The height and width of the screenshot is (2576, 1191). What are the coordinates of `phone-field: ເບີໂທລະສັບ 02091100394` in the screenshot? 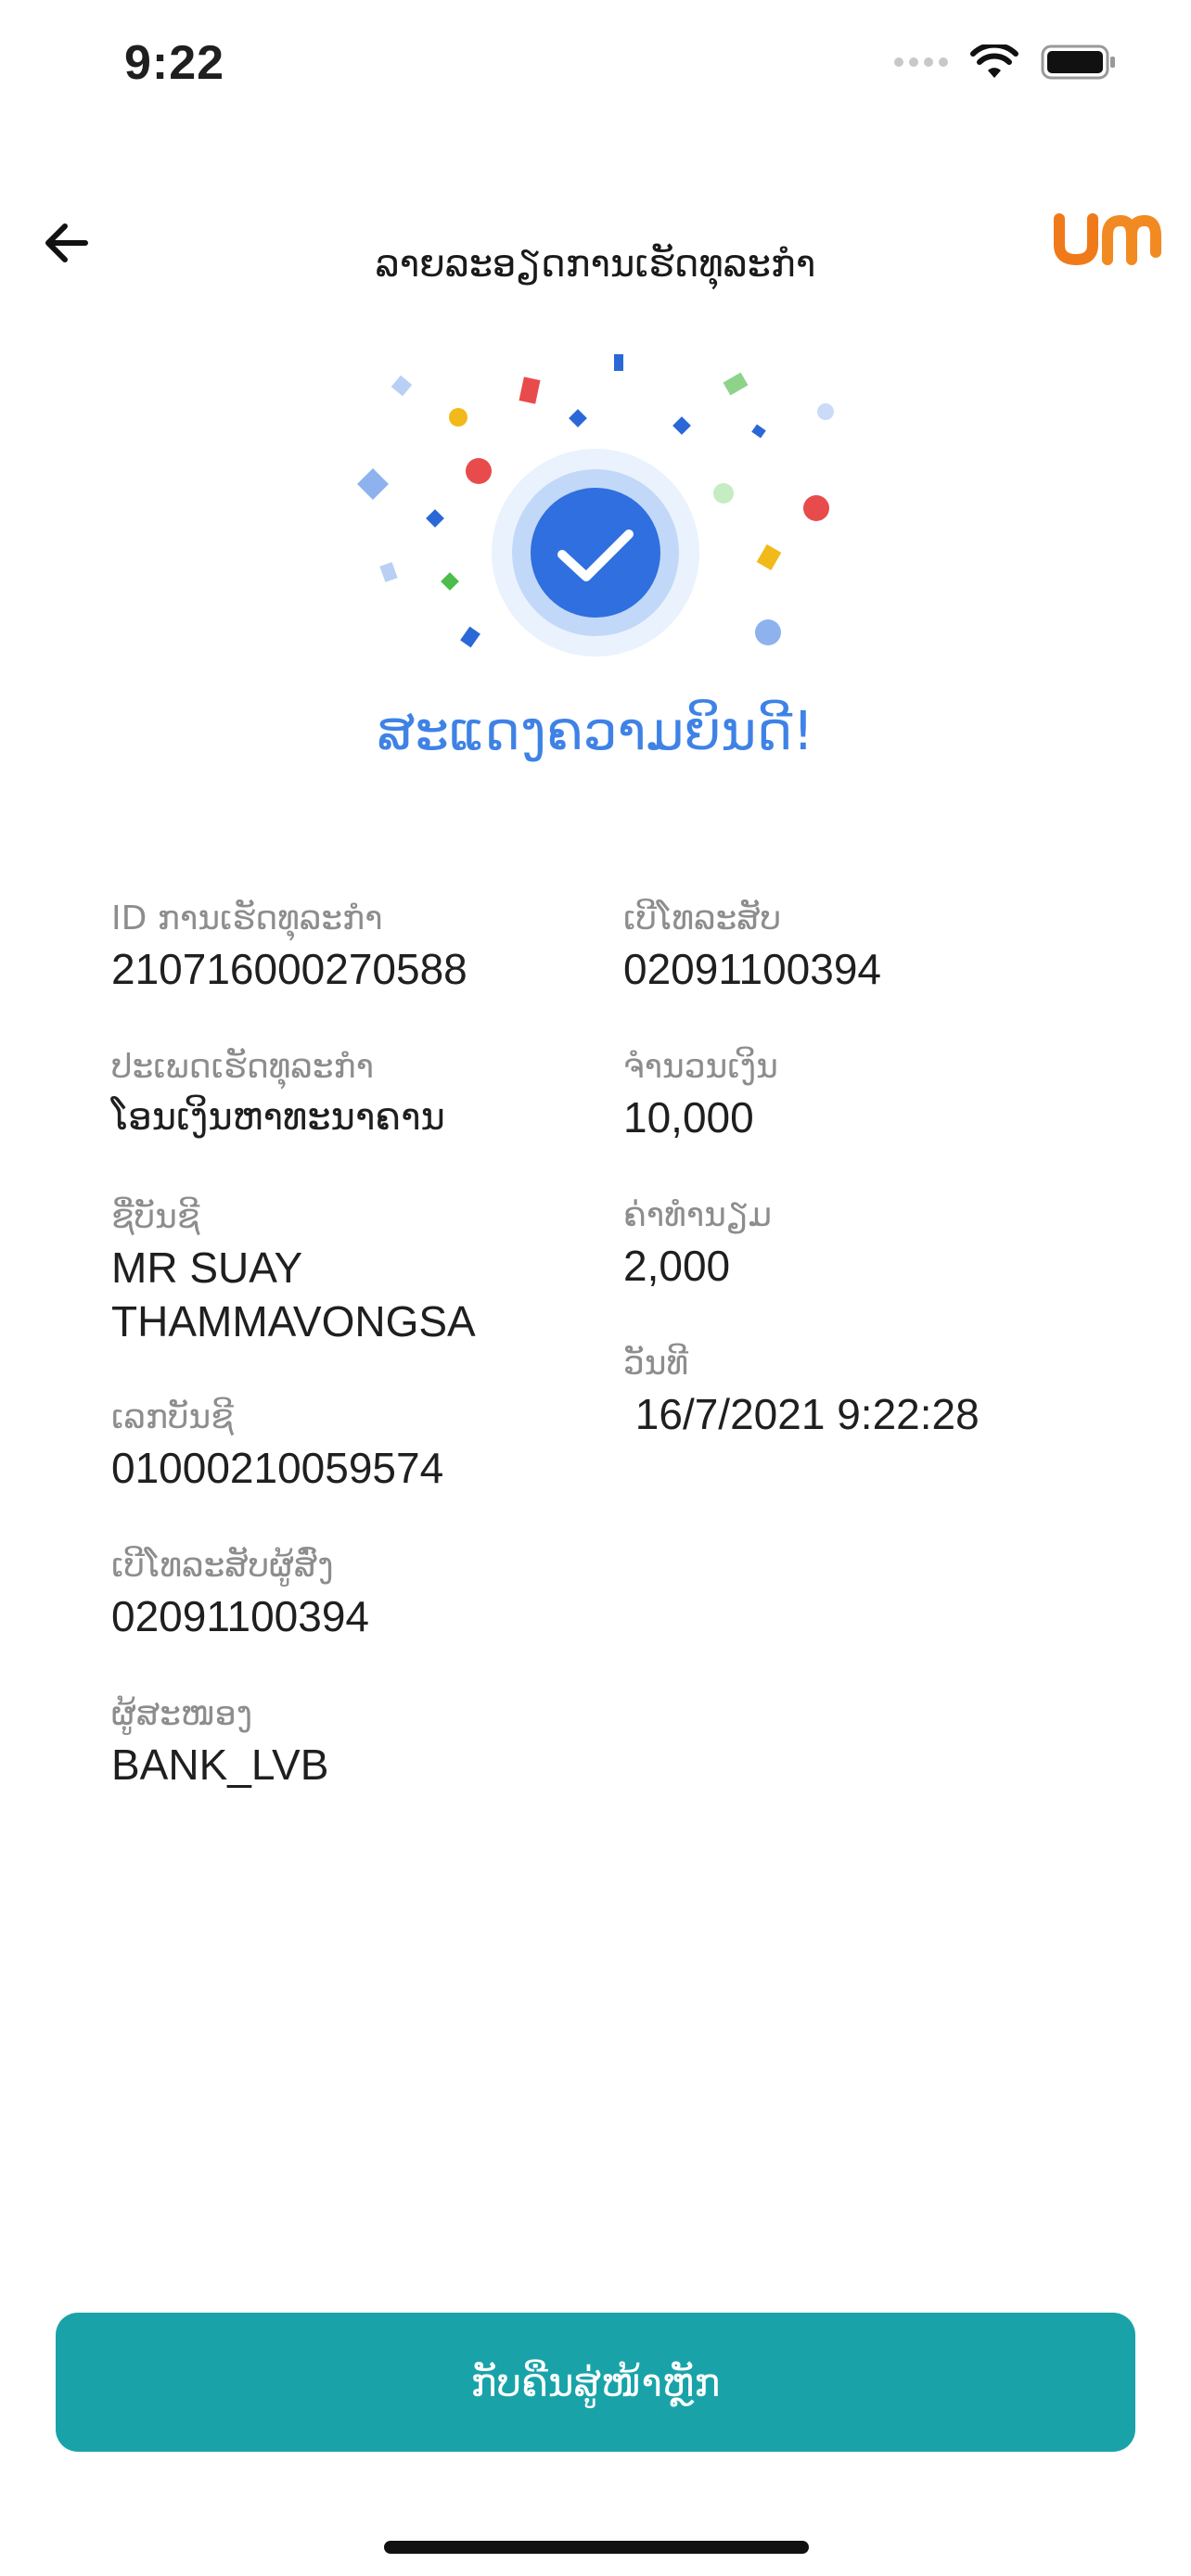 It's located at (752, 946).